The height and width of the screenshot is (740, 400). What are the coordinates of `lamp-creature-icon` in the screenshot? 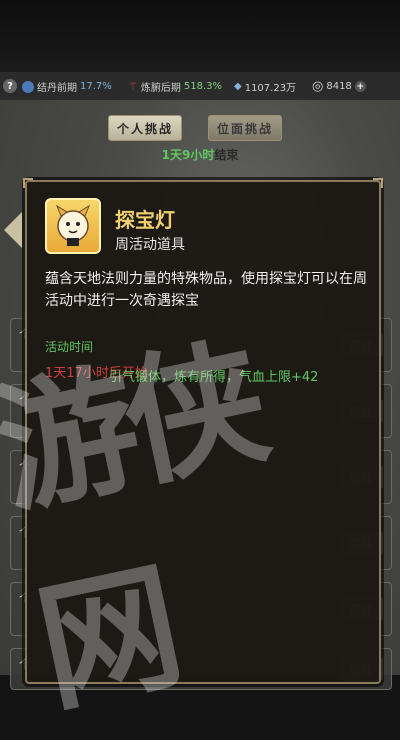 It's located at (73, 225).